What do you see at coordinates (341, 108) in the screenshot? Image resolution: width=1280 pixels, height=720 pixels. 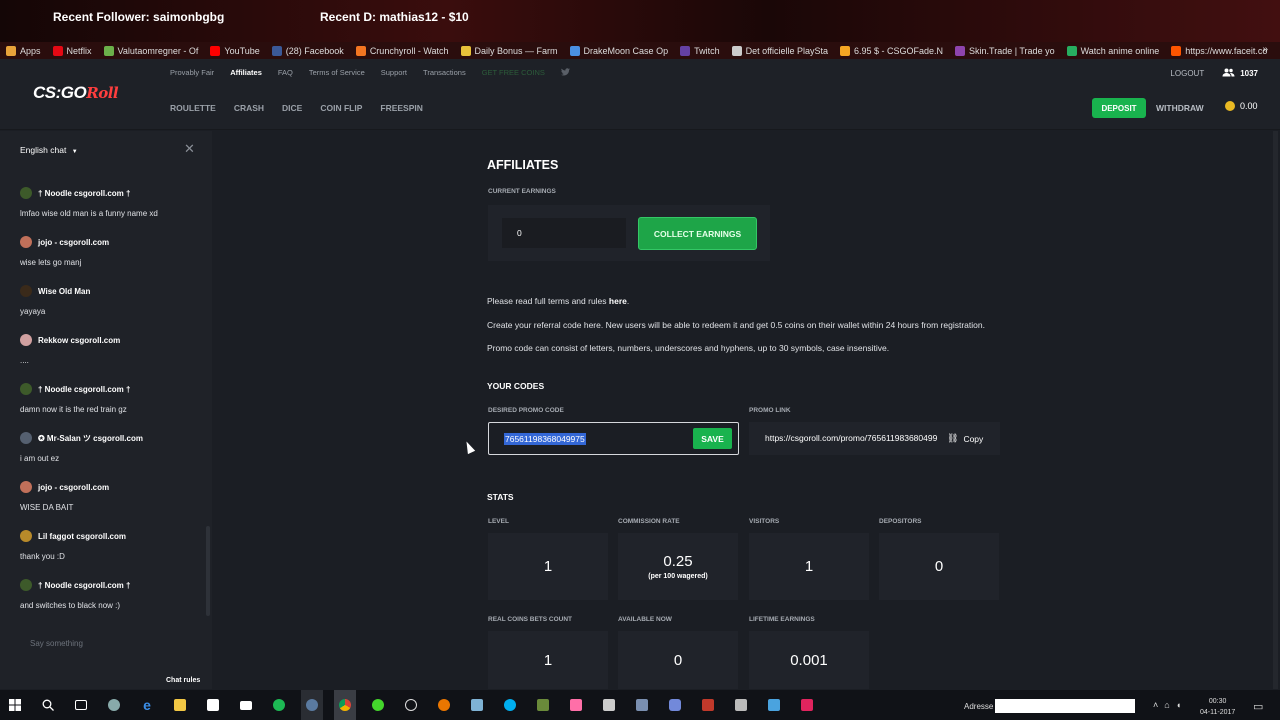 I see `nav-coin-flip: COIN FLIP` at bounding box center [341, 108].